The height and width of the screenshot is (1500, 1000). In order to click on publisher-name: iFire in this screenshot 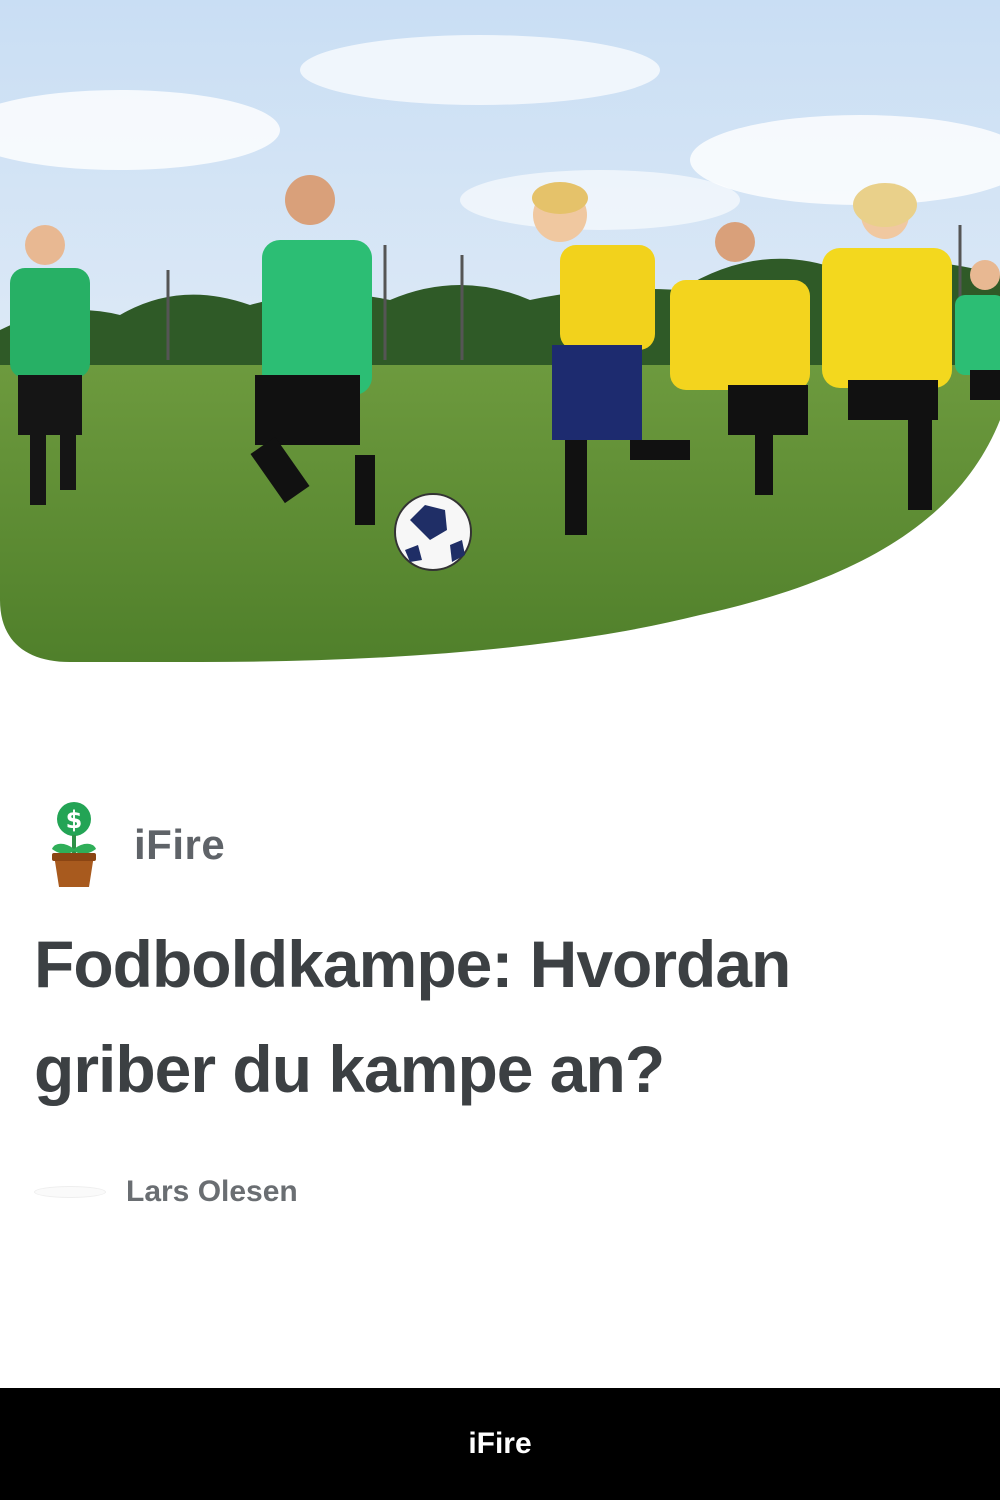, I will do `click(180, 844)`.